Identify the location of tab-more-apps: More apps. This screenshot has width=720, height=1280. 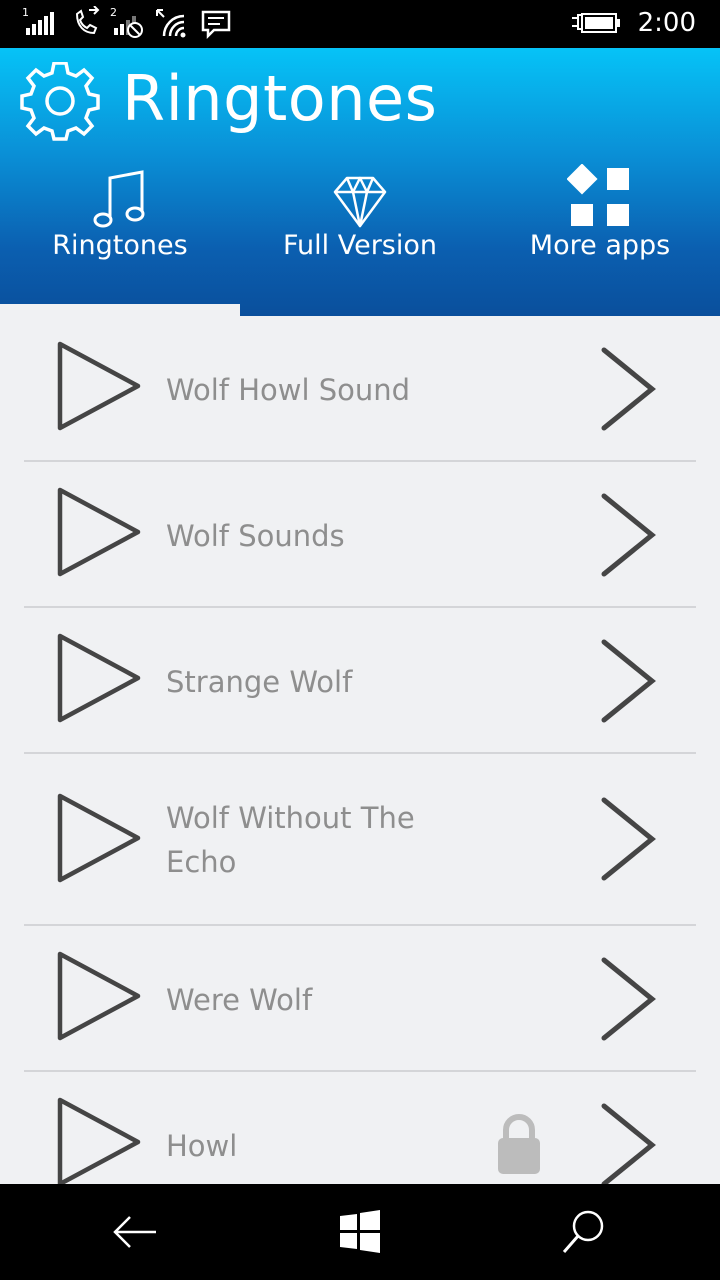
(600, 230).